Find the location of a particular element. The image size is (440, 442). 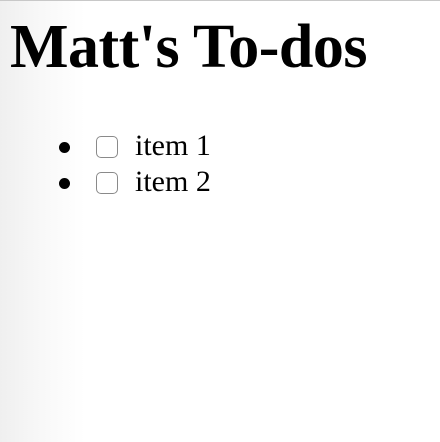

todo-label: item 1 is located at coordinates (173, 145).